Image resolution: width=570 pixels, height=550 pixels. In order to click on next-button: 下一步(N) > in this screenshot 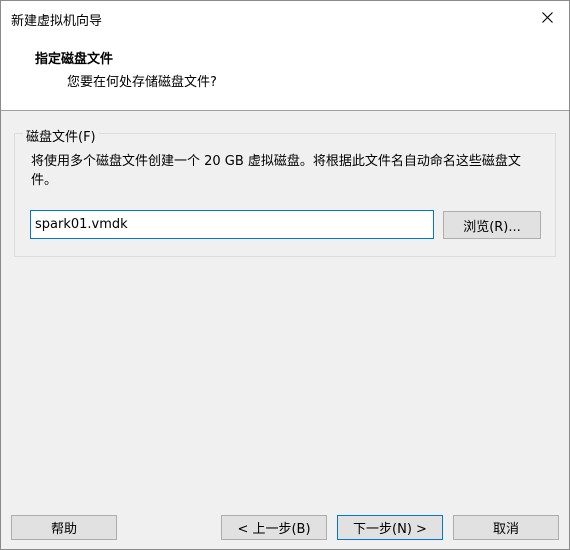, I will do `click(390, 527)`.